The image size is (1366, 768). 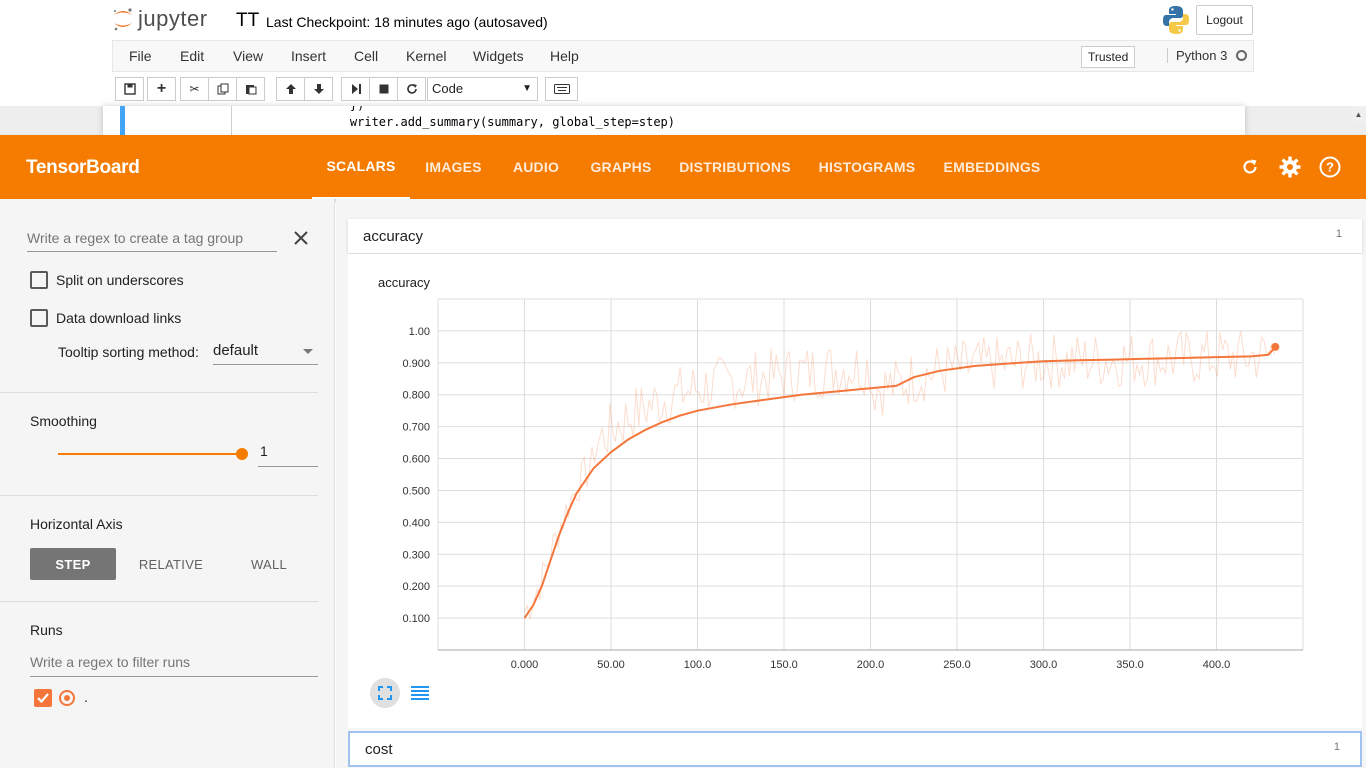 What do you see at coordinates (426, 56) in the screenshot?
I see `menu-kernel: Kernel` at bounding box center [426, 56].